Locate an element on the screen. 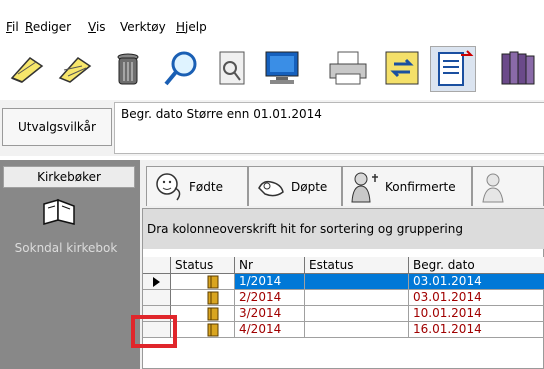 The height and width of the screenshot is (369, 544). tab-konfirmerte: Konfirmerte is located at coordinates (407, 186).